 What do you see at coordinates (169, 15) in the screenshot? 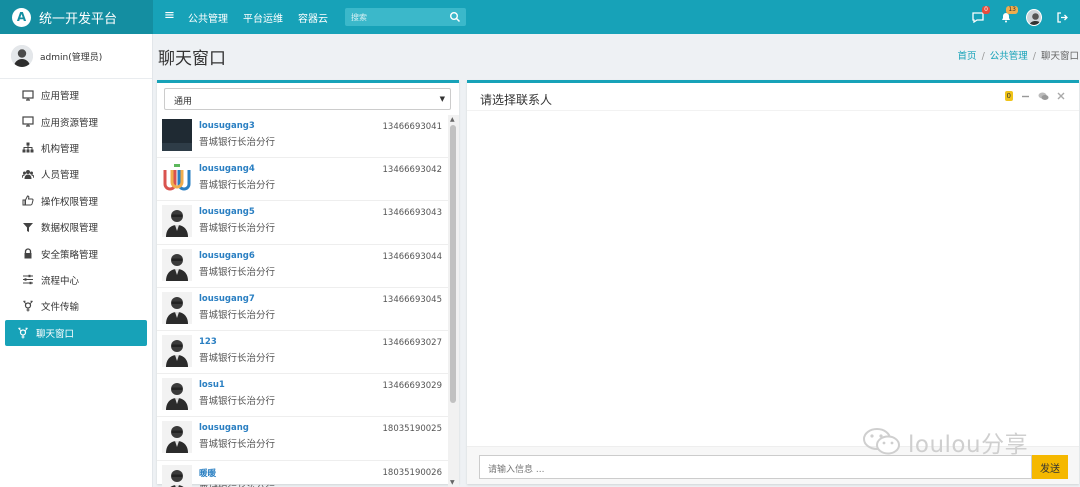
I see `menu-toggle-icon: ≡` at bounding box center [169, 15].